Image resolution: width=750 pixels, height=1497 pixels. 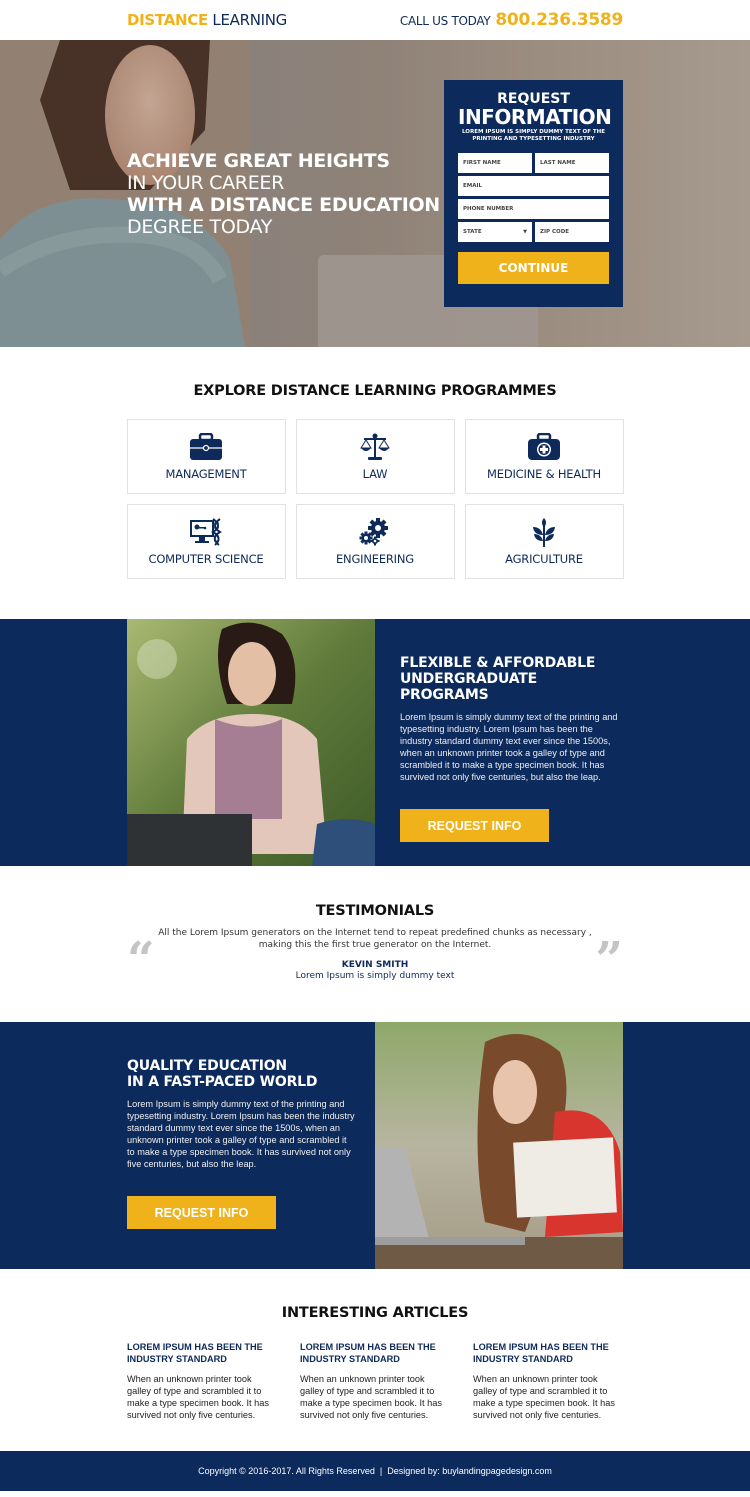 I want to click on logo: DISTANCE LEARNING, so click(x=207, y=20).